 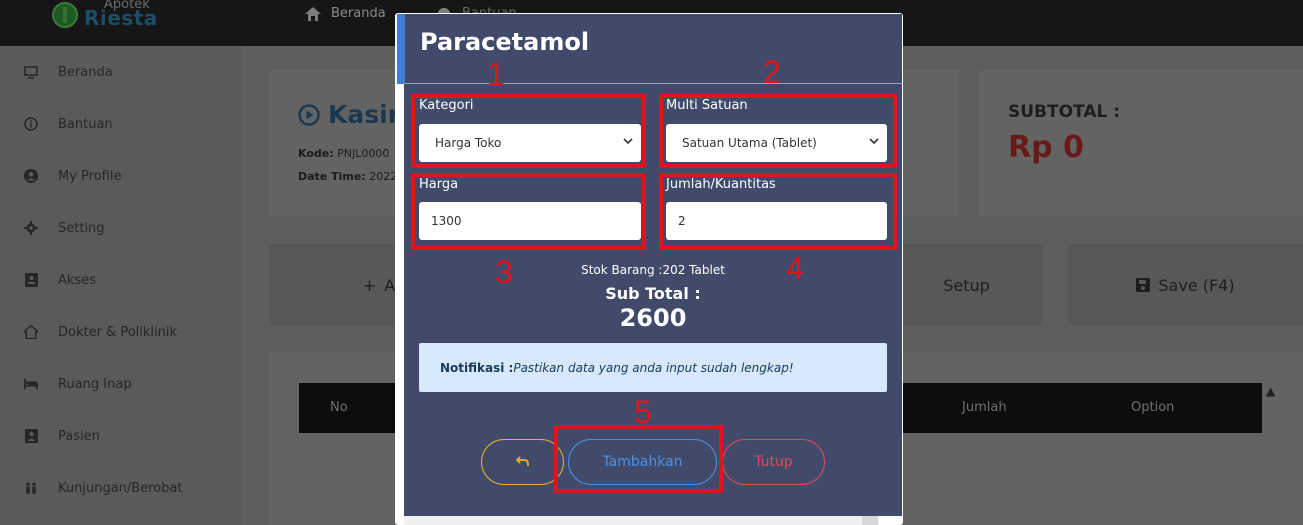 What do you see at coordinates (31, 488) in the screenshot?
I see `people-icon` at bounding box center [31, 488].